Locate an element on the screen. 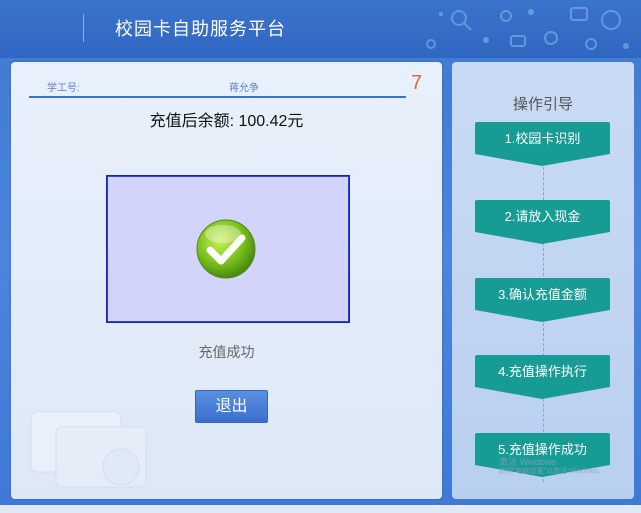 The width and height of the screenshot is (641, 513). card-illustration is located at coordinates (88, 449).